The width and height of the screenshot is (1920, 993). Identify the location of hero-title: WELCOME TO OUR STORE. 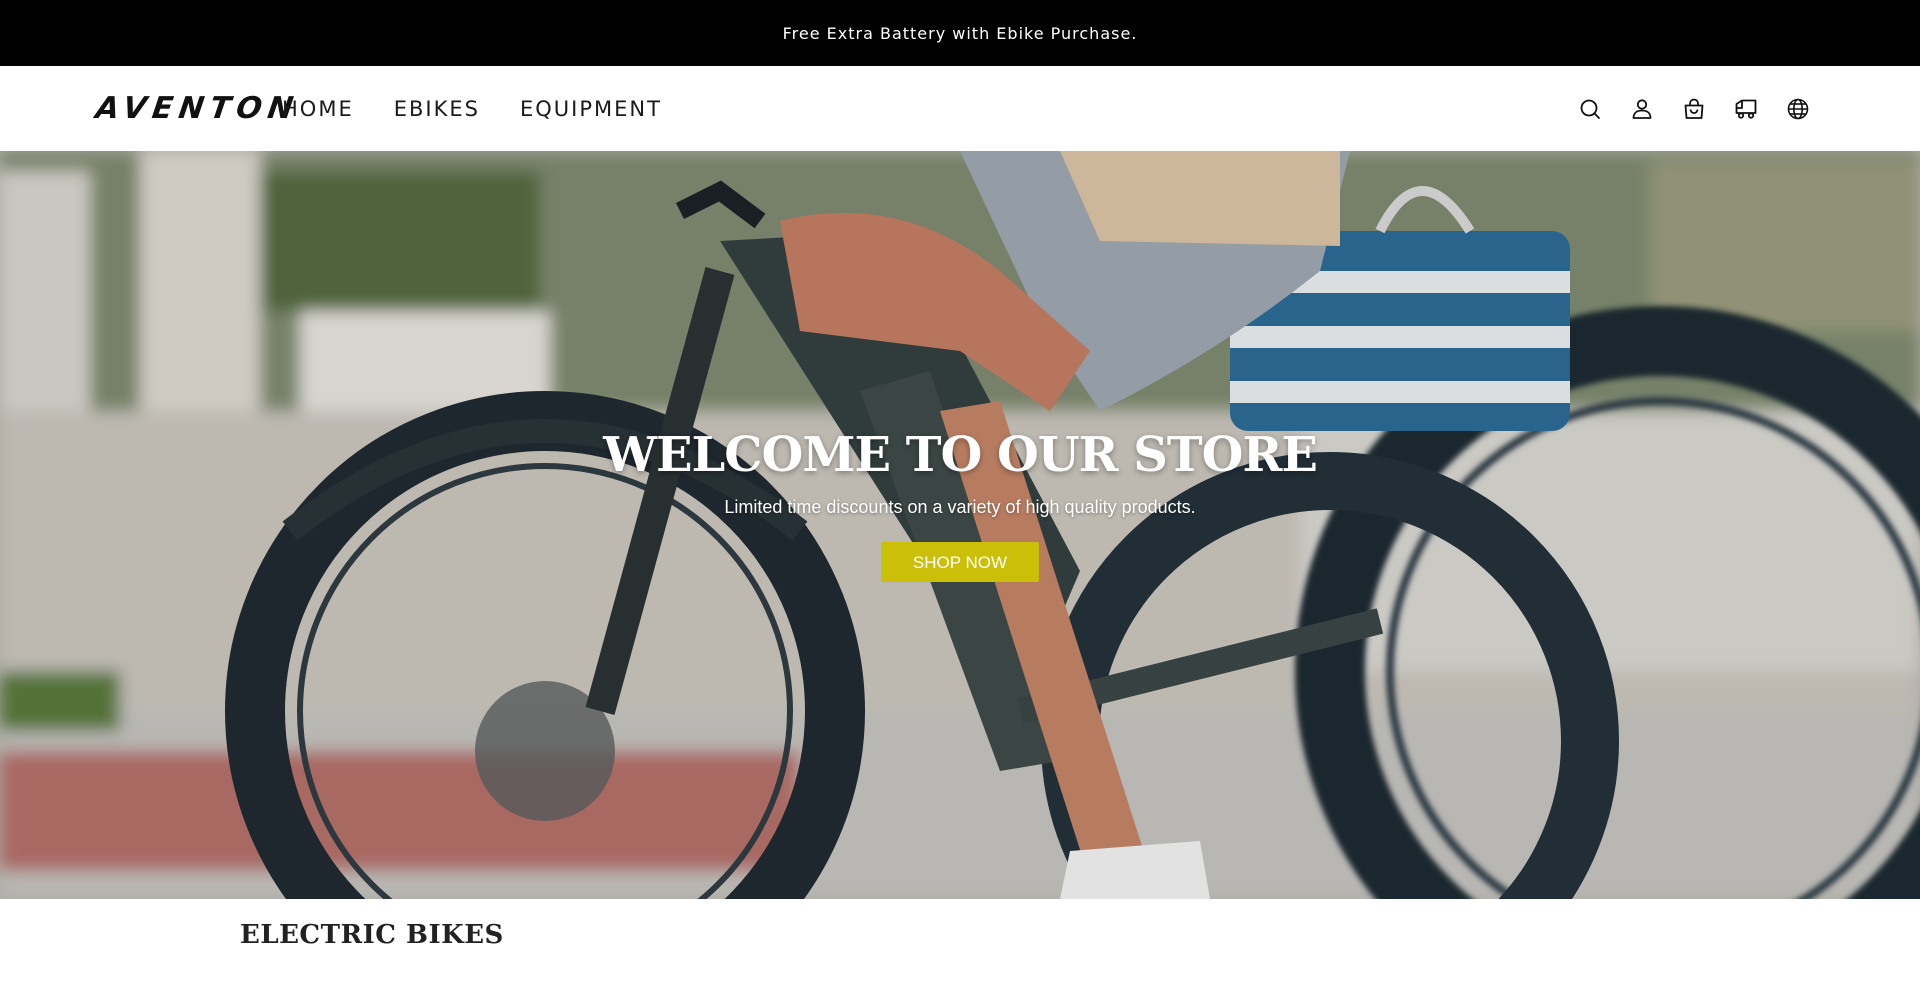
(960, 455).